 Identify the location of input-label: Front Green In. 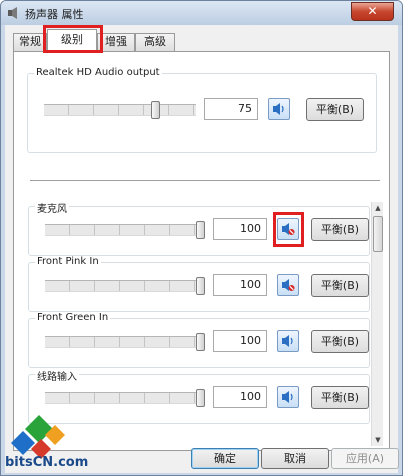
(73, 317).